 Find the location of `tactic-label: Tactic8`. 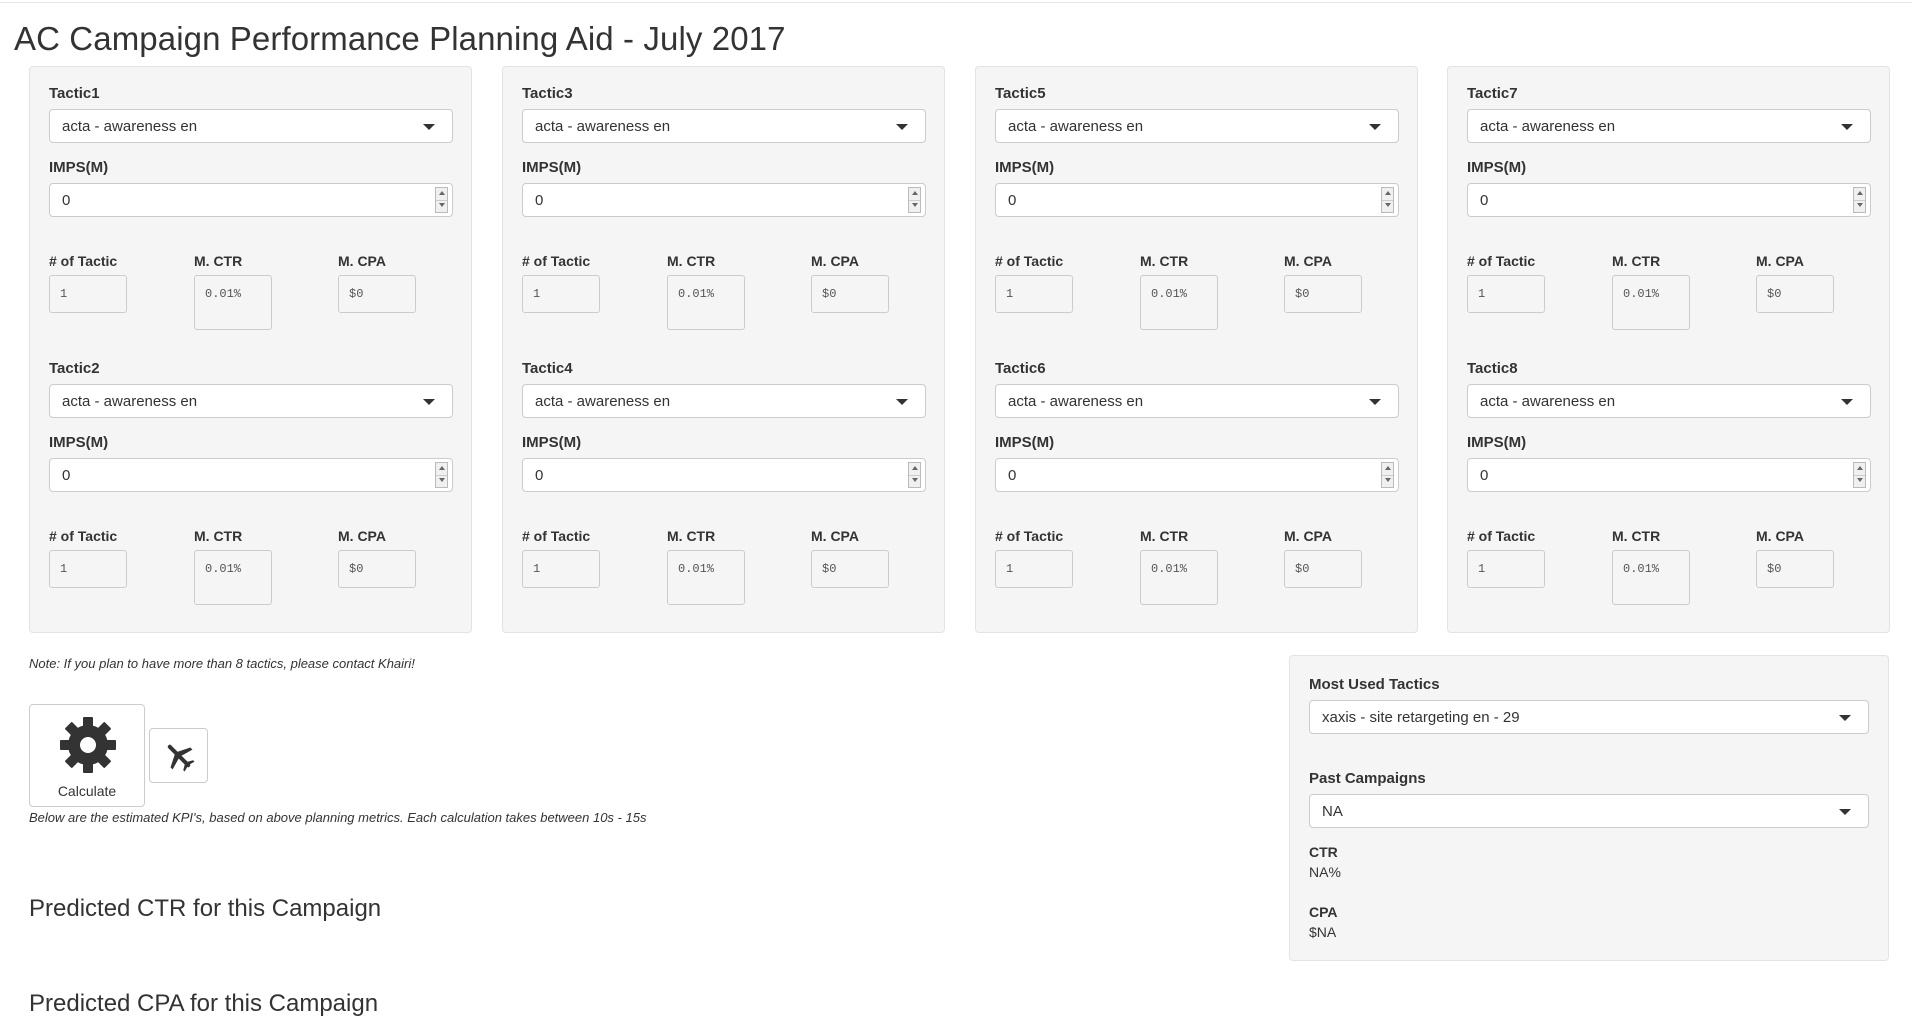

tactic-label: Tactic8 is located at coordinates (1492, 368).